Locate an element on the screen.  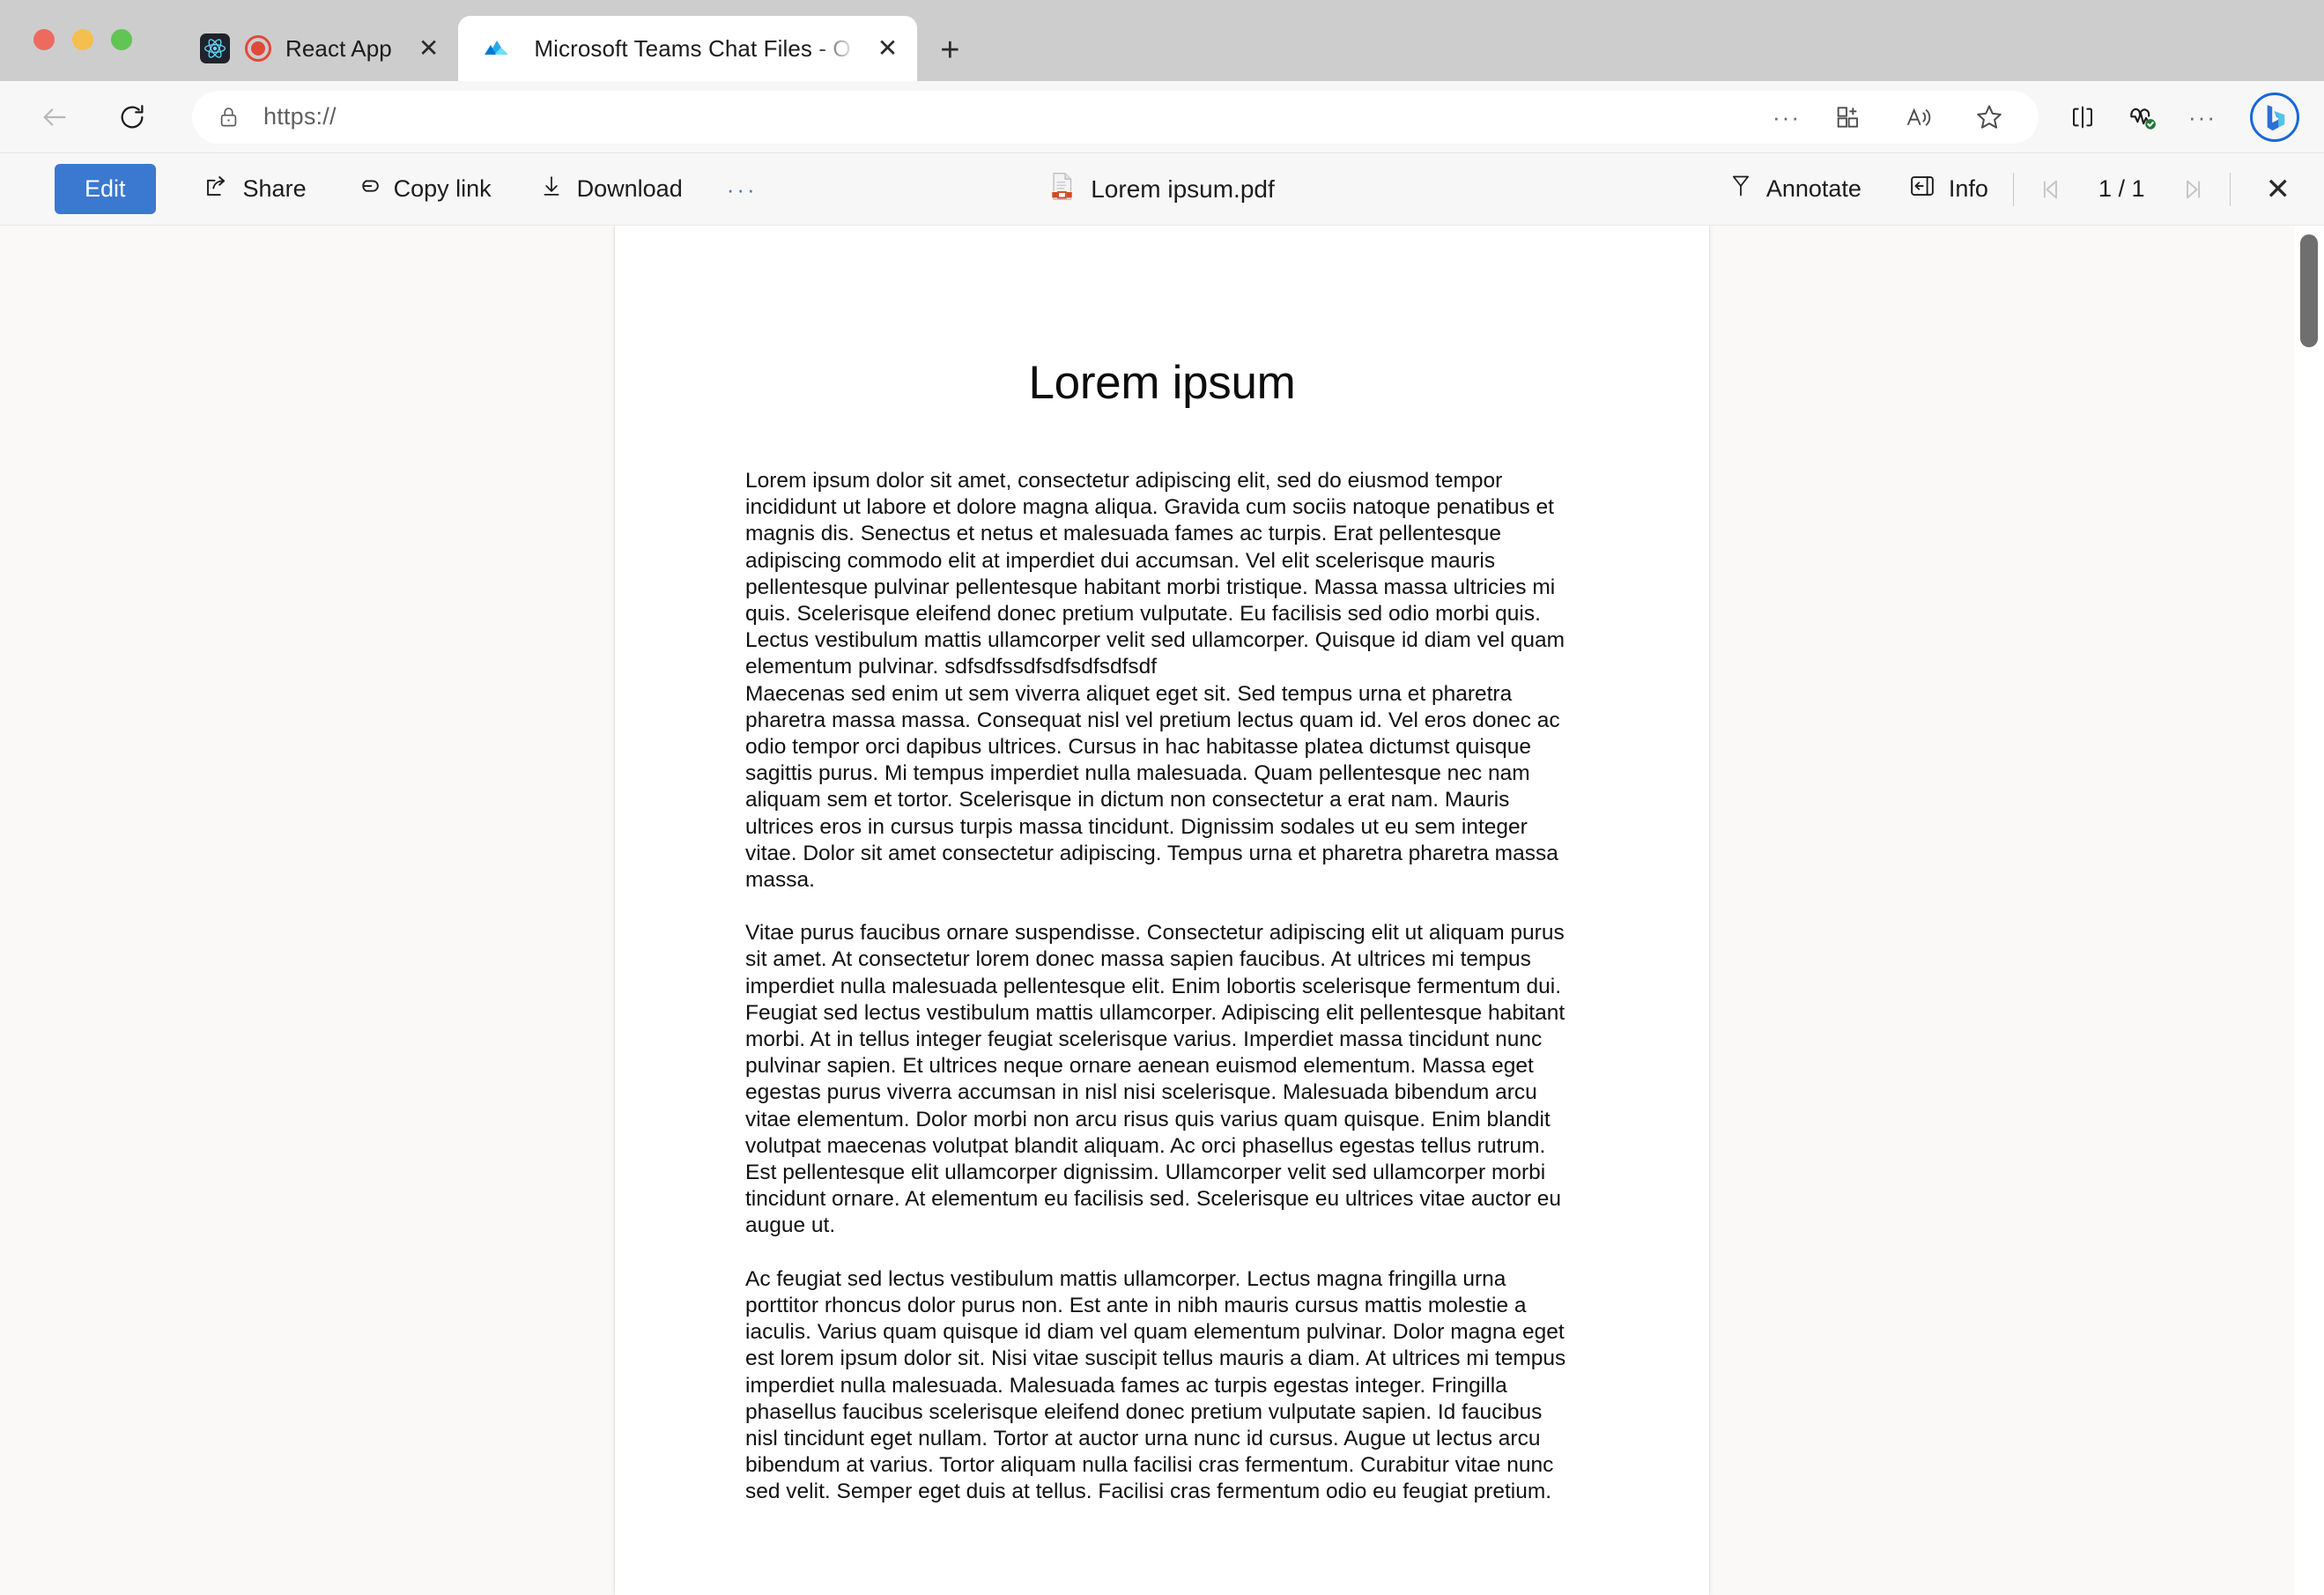
pdf-file-title: Lorem ipsum.pdf is located at coordinates (1162, 189).